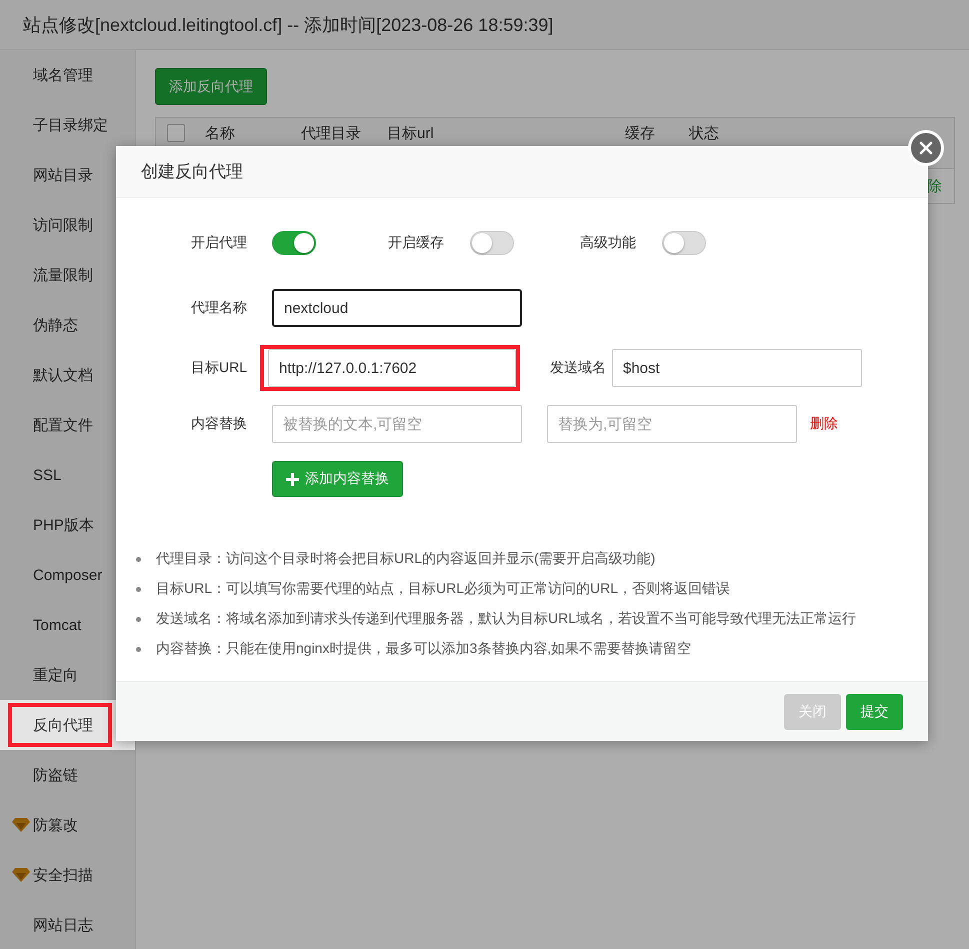 The image size is (969, 949). Describe the element at coordinates (824, 424) in the screenshot. I see `delete-link: 删除` at that location.